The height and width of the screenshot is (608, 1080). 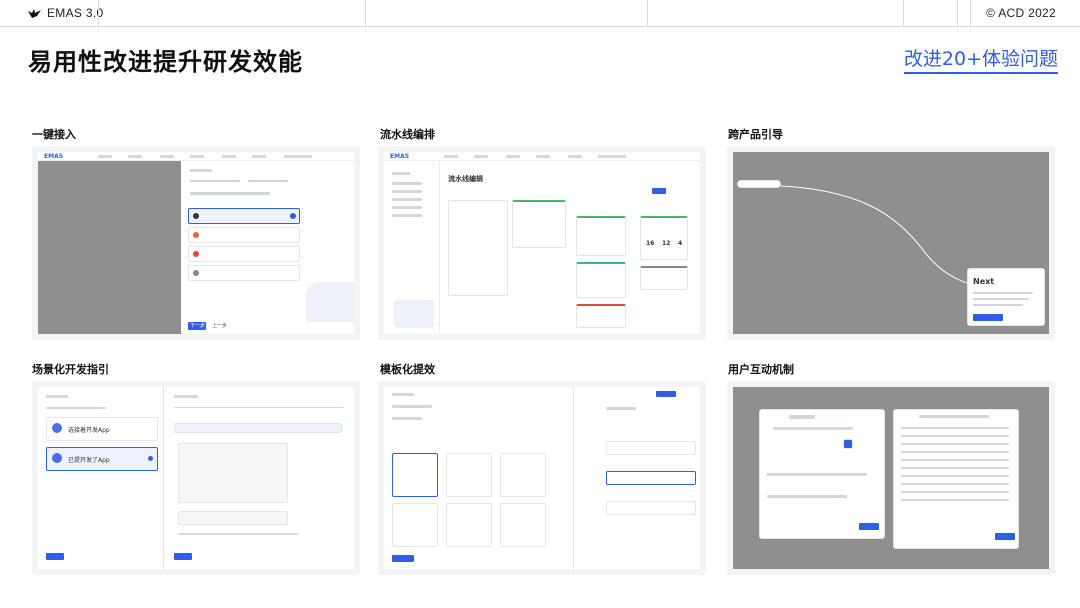 I want to click on brand-text: EMAS 3.0, so click(x=75, y=13).